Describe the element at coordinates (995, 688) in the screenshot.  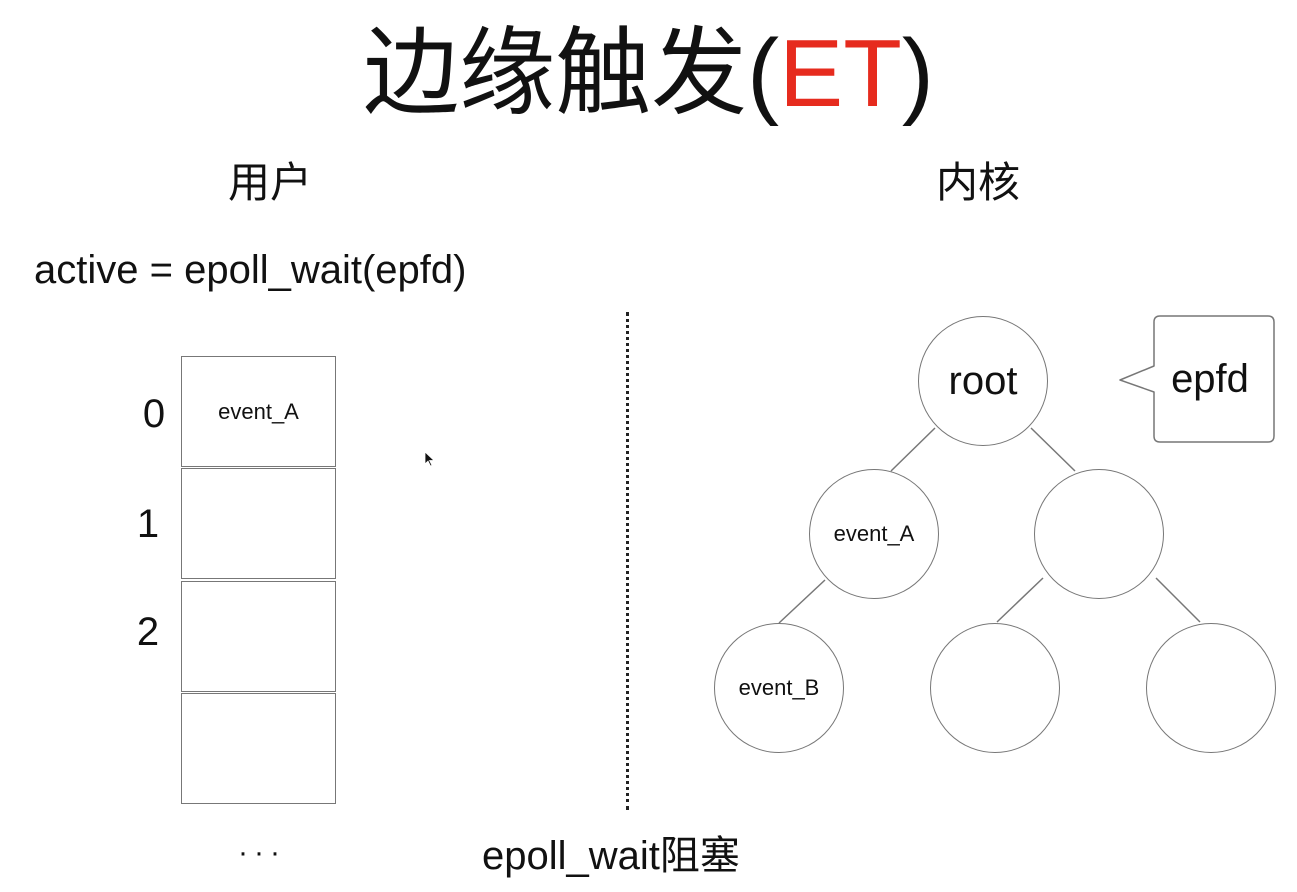
I see `tree-node-right-left` at that location.